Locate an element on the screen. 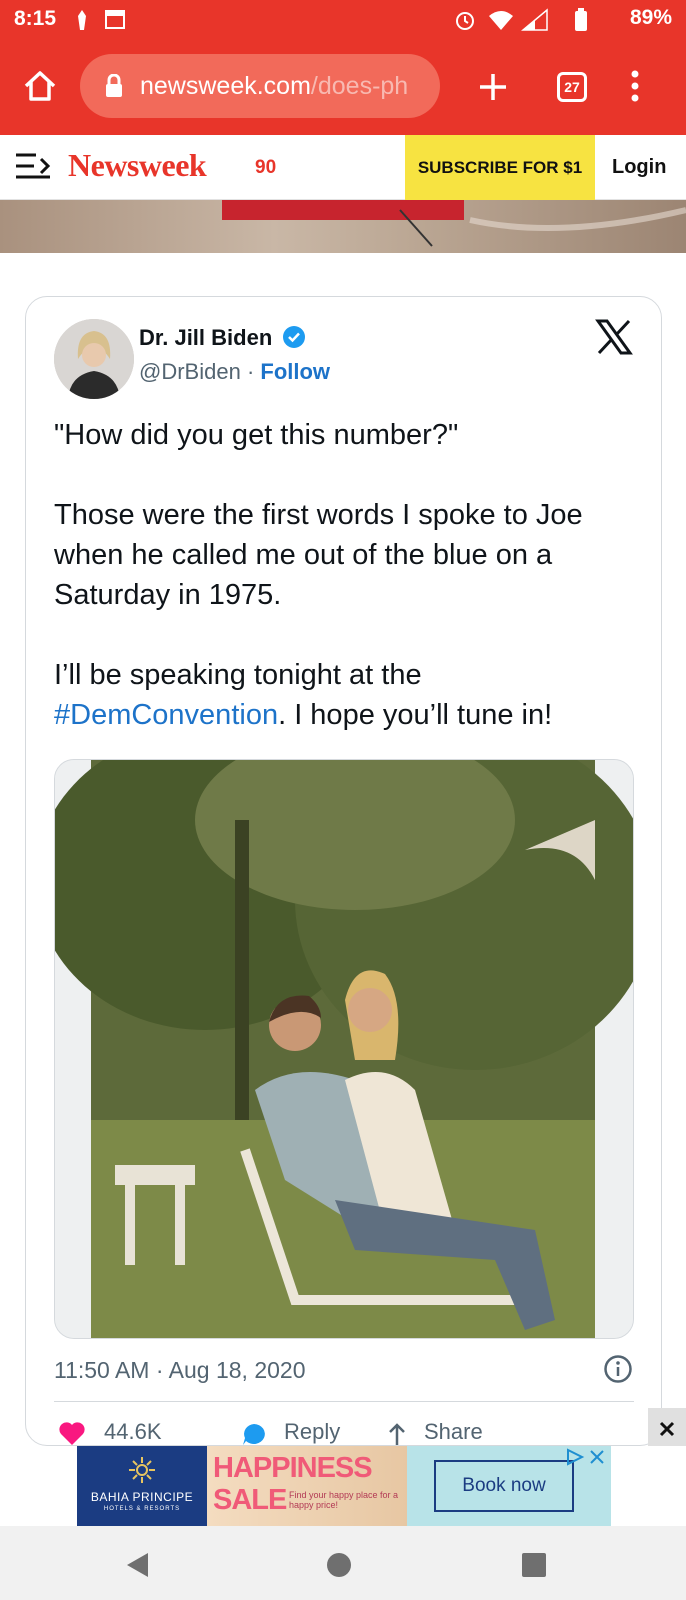 This screenshot has height=1600, width=686. author-handle: @DrBiden is located at coordinates (190, 371).